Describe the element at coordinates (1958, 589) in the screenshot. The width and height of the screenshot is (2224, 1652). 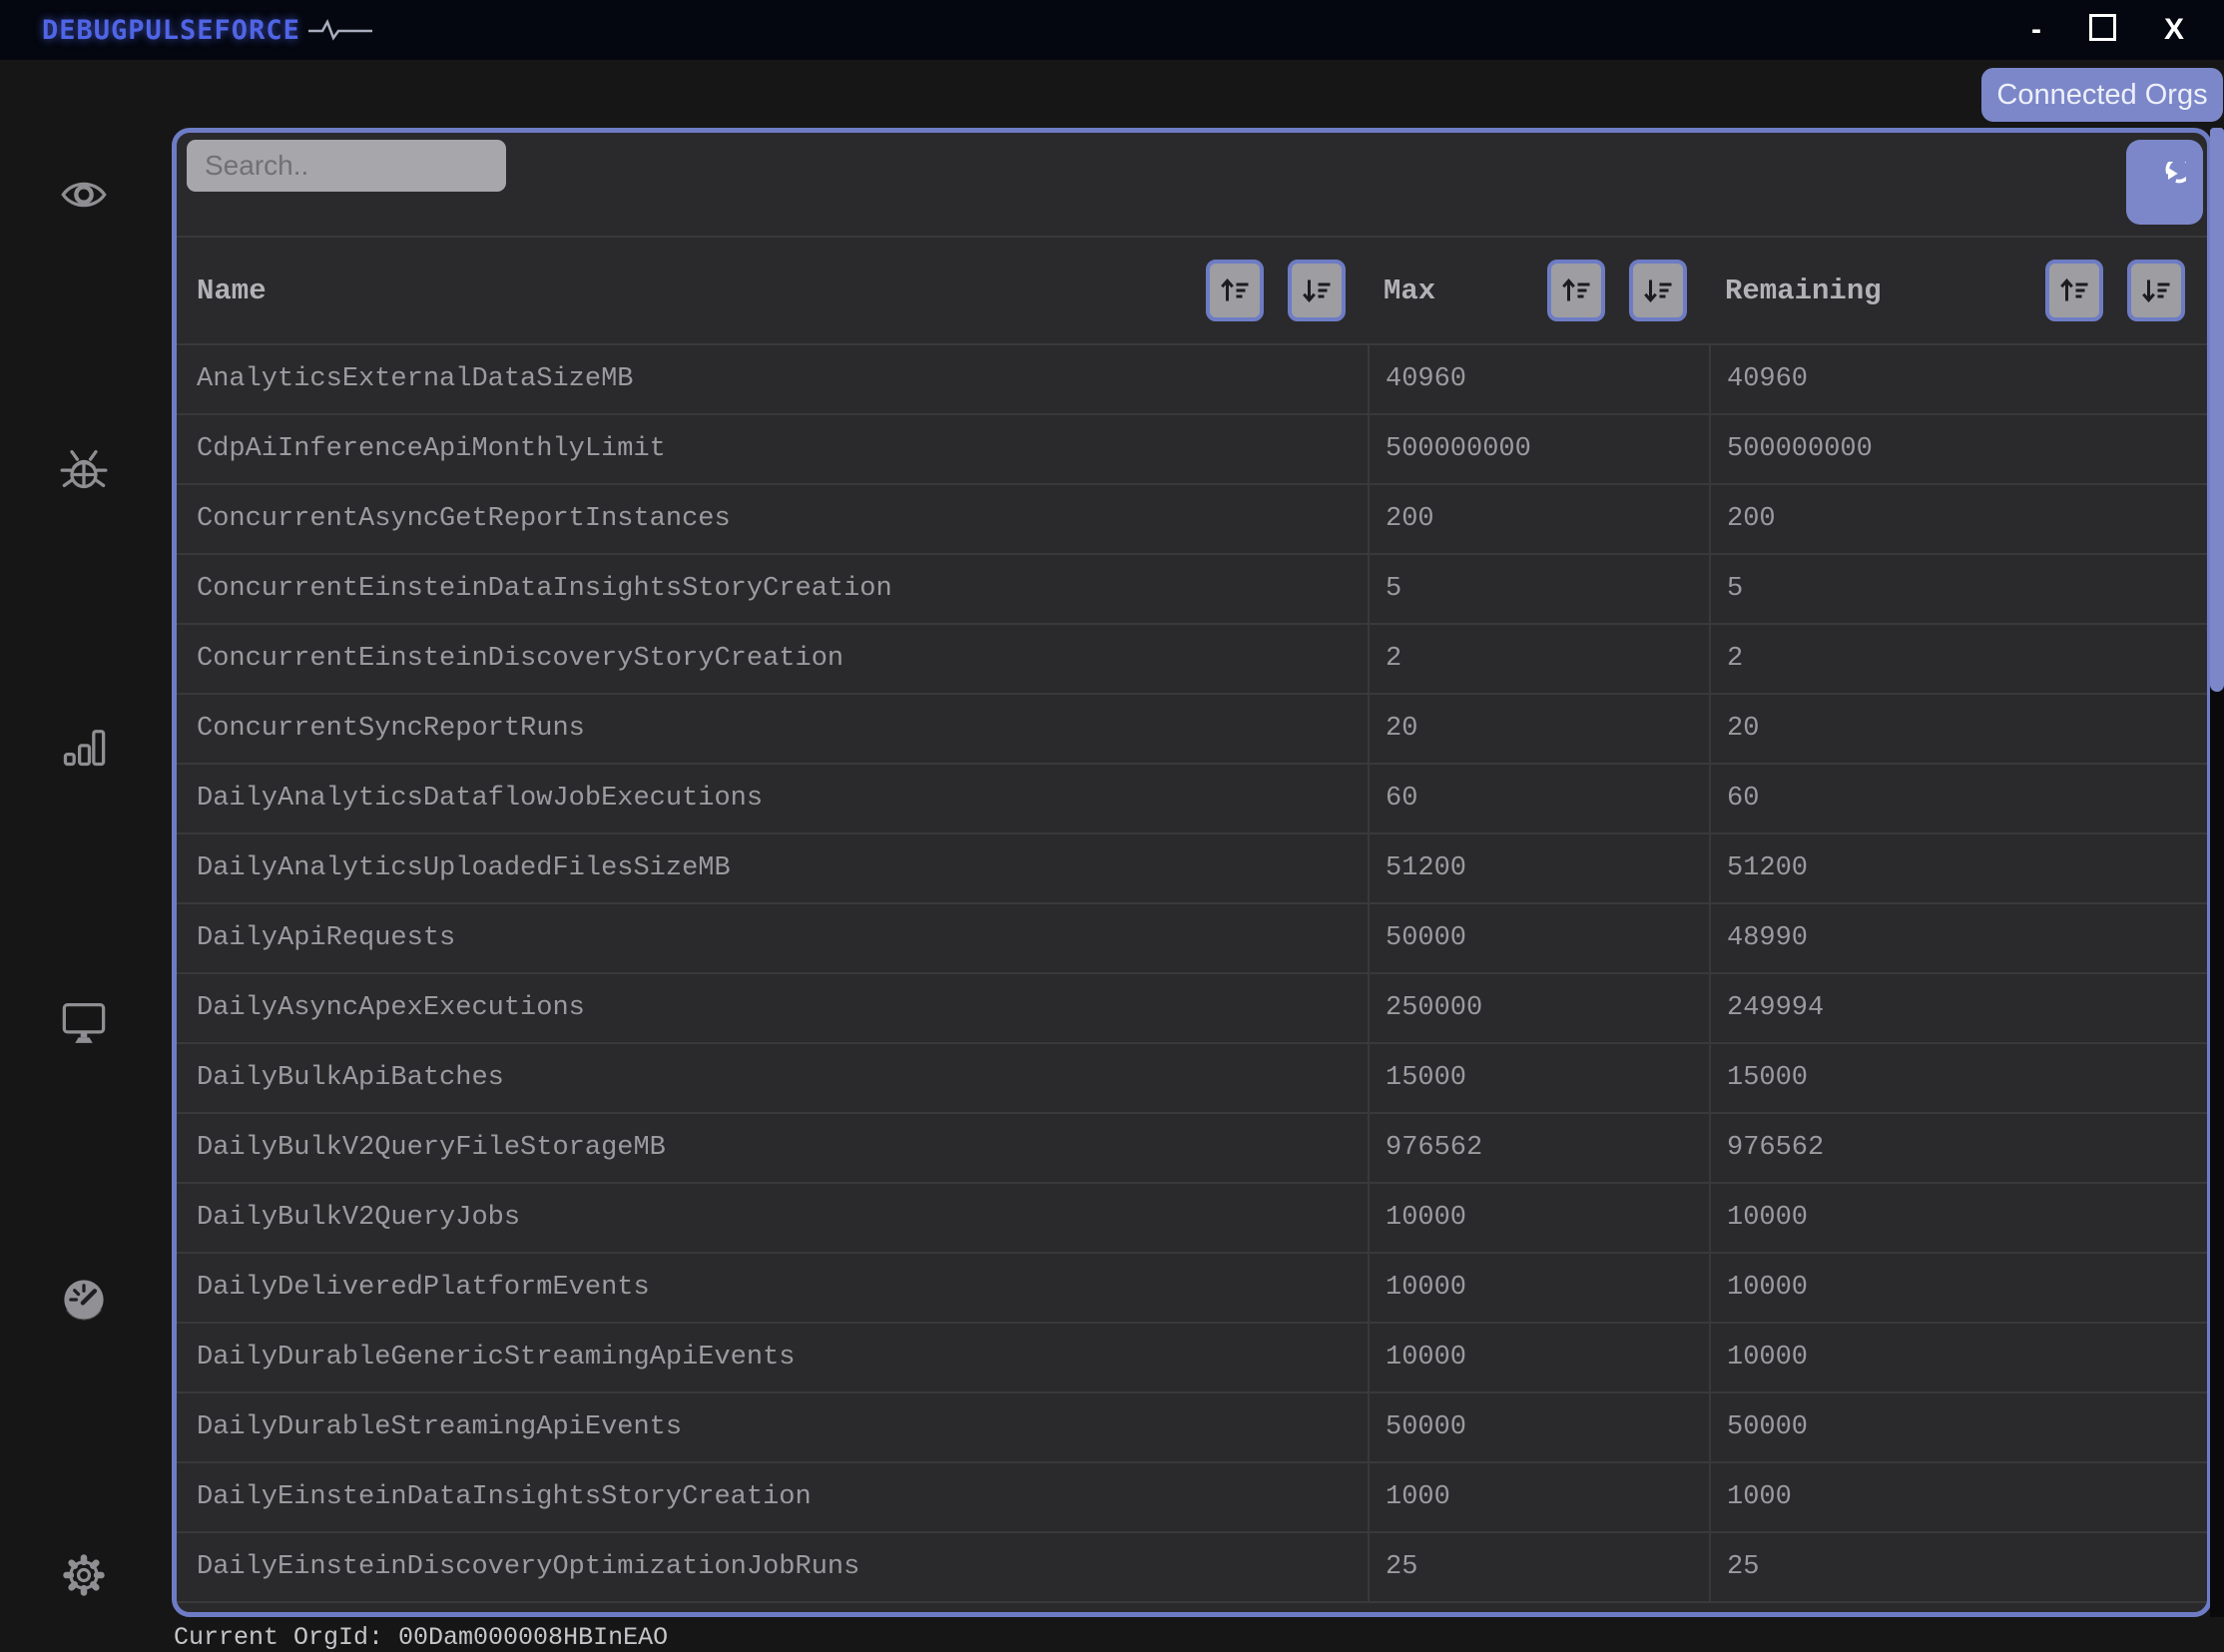
I see `cell-remaining: 5` at that location.